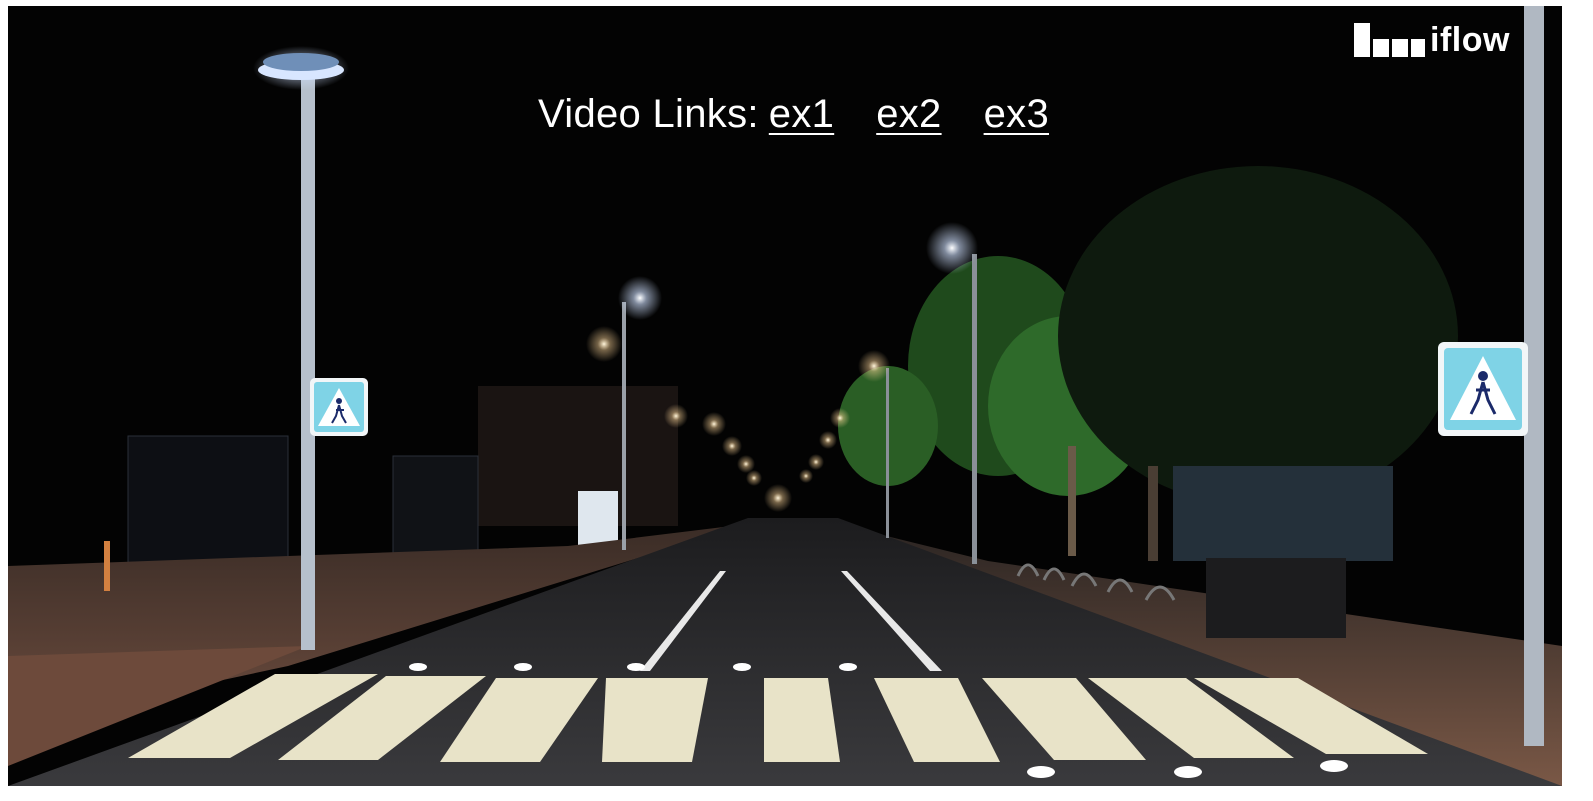 This screenshot has width=1593, height=801. I want to click on logo-text: iflow, so click(1470, 39).